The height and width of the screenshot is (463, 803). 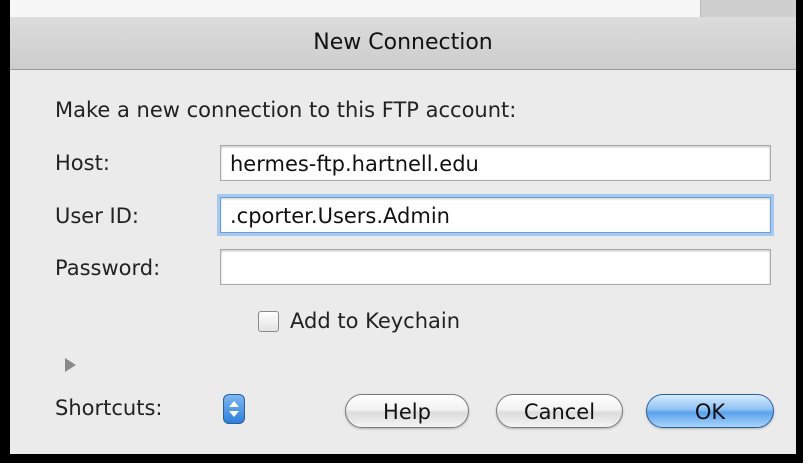 What do you see at coordinates (495, 163) in the screenshot?
I see `host-field: hermes-ftp.hartnell.edu` at bounding box center [495, 163].